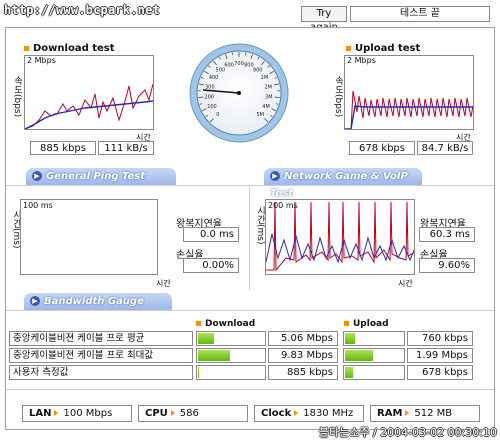  Describe the element at coordinates (63, 148) in the screenshot. I see `download-kbps-value: 885 kbps` at that location.